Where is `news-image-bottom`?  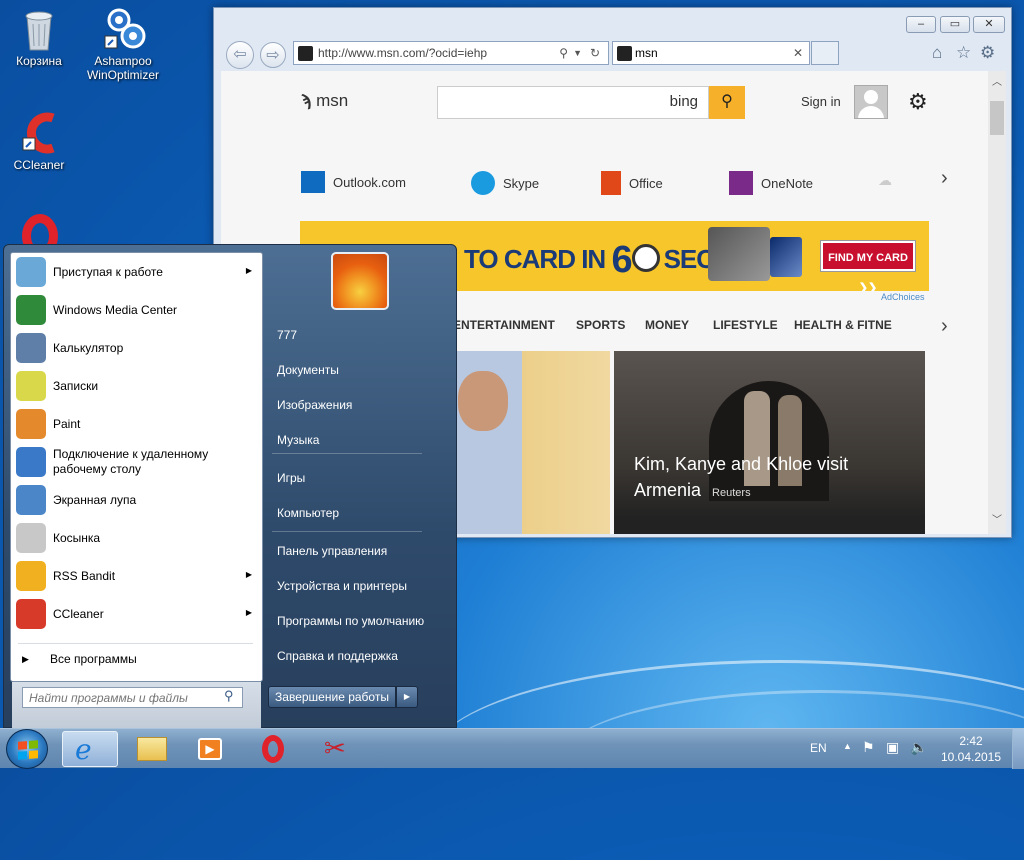
news-image-bottom is located at coordinates (769, 526).